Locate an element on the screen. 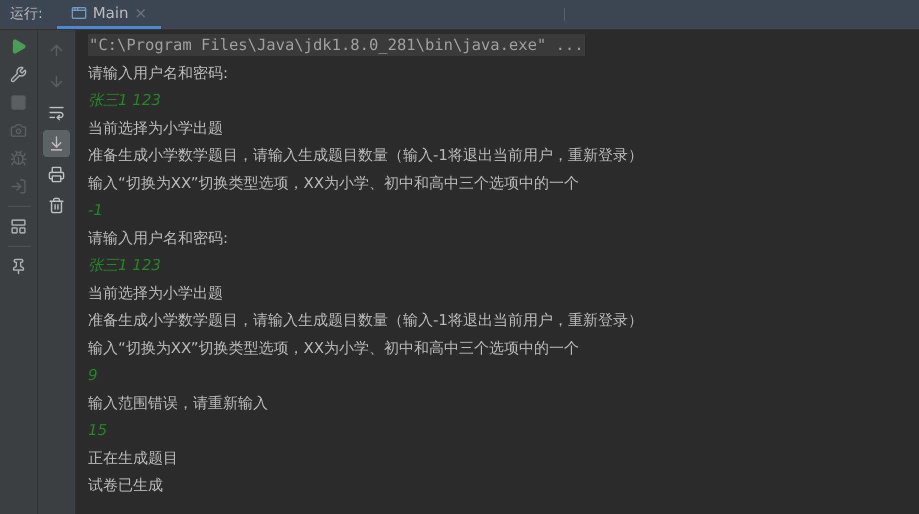 The height and width of the screenshot is (514, 919). output-line: 输入范围错误，请重新输入 is located at coordinates (178, 403).